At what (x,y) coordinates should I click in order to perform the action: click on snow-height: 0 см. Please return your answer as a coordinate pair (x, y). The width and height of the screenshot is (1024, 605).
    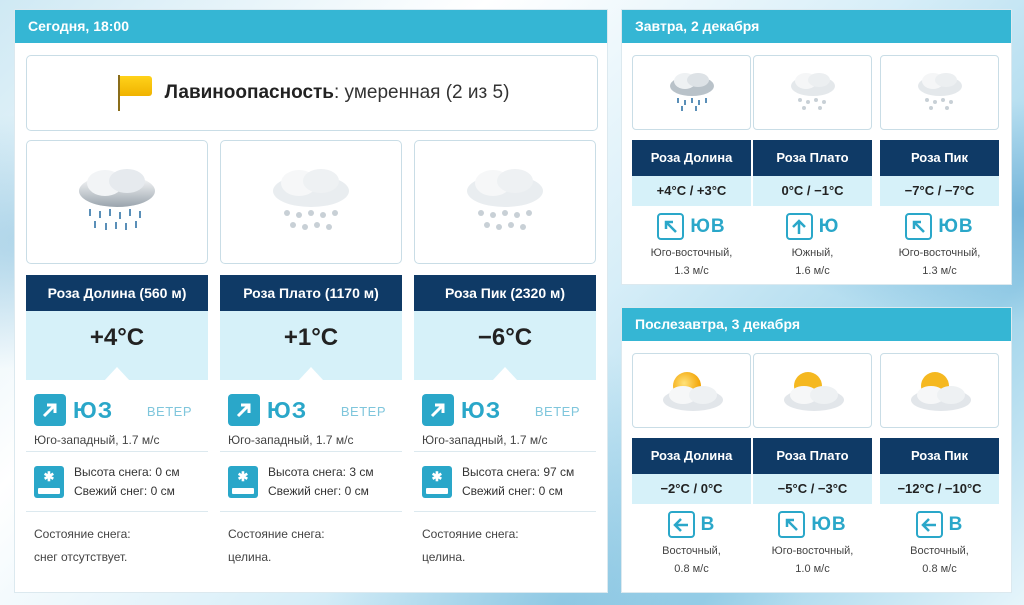
    Looking at the image, I should click on (167, 471).